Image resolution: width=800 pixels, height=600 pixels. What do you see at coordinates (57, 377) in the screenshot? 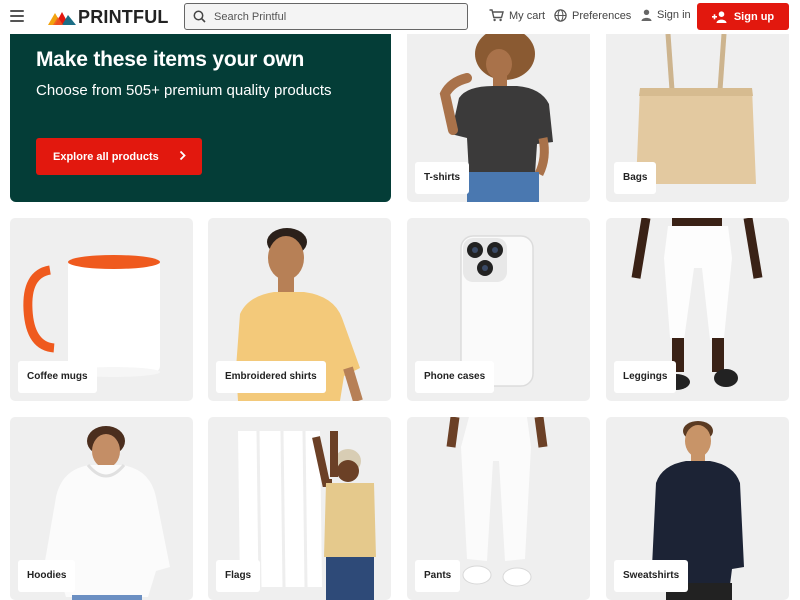
I see `category-label: Coffee mugs` at bounding box center [57, 377].